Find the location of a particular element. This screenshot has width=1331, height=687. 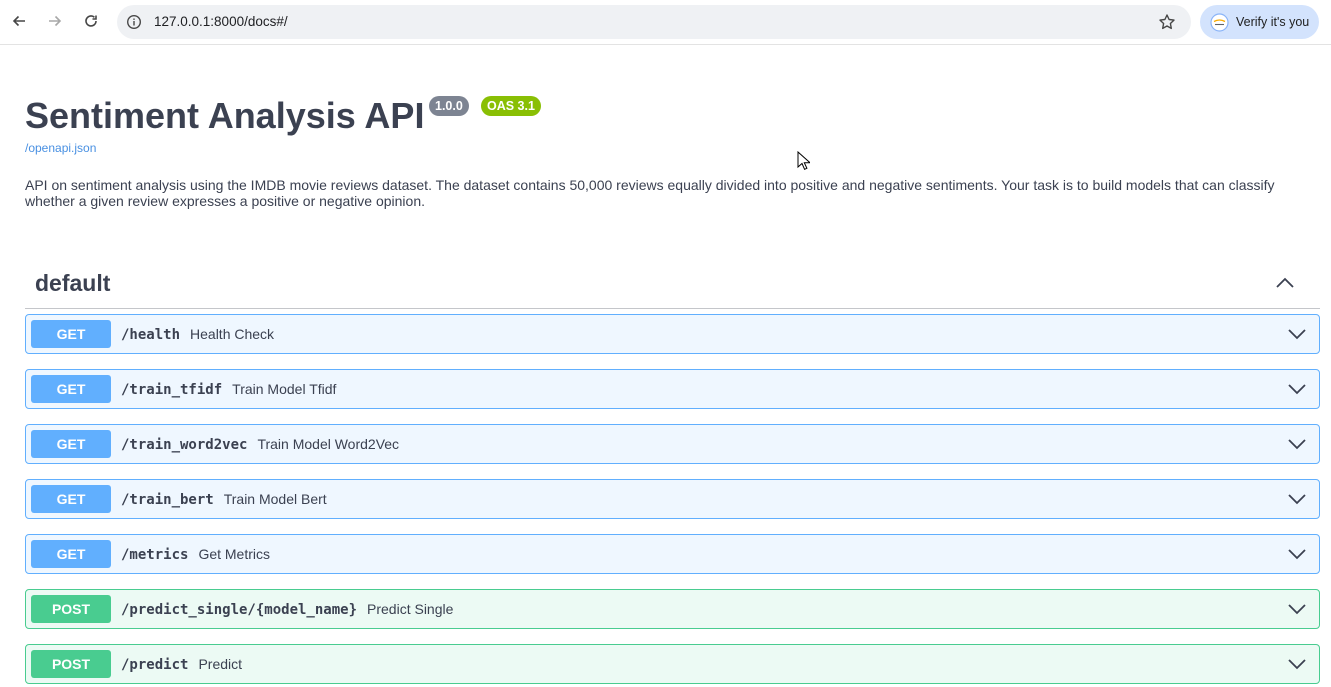

opblock-get: GET/health Health Check is located at coordinates (672, 334).